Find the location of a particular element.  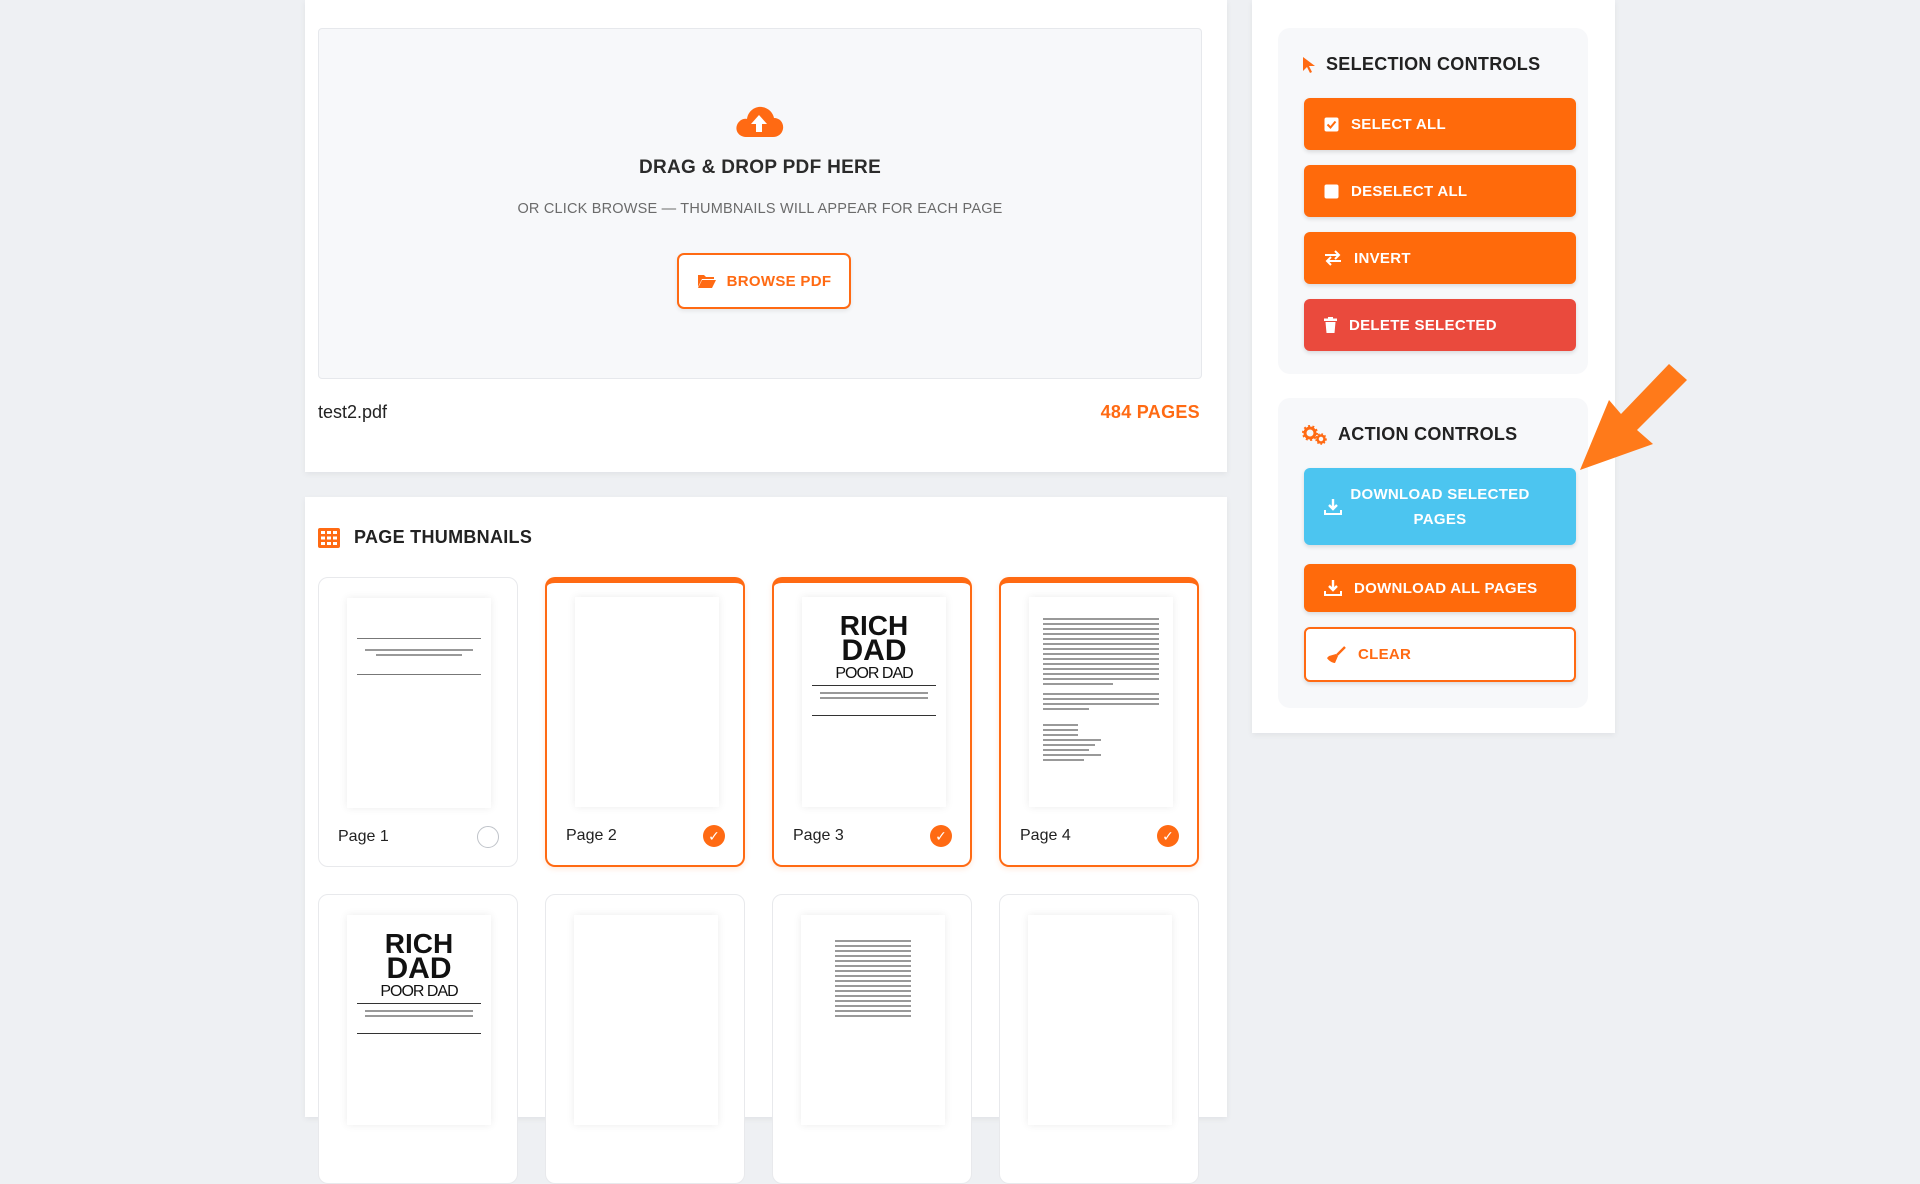

action-controls-header: ACTION CONTROLS is located at coordinates (1410, 434).